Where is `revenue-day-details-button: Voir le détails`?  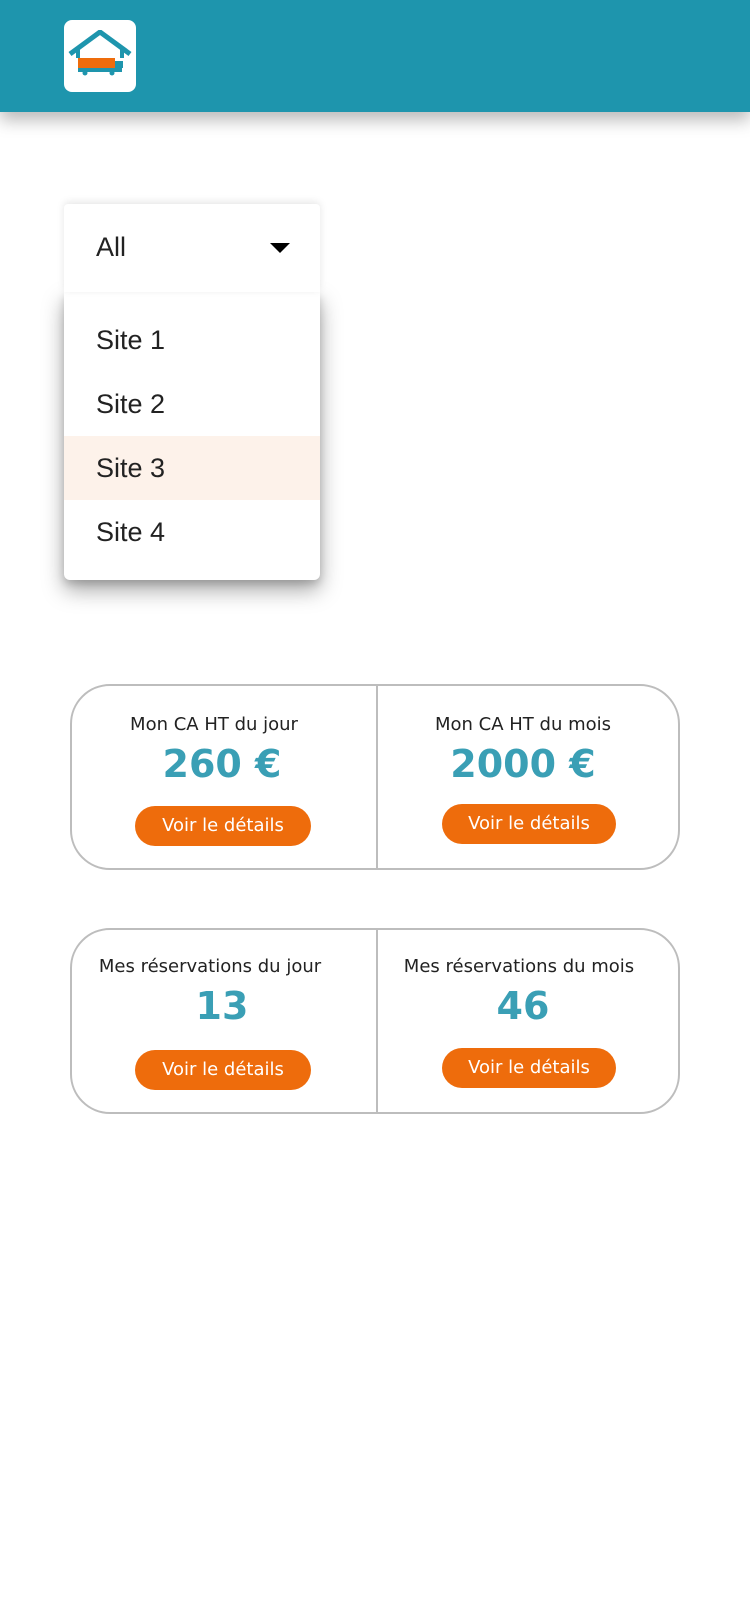 revenue-day-details-button: Voir le détails is located at coordinates (223, 826).